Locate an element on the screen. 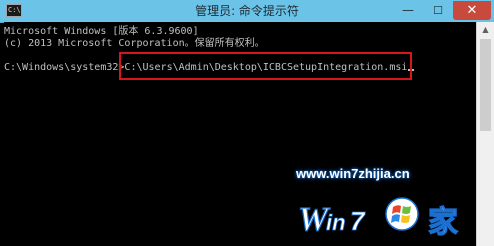  title-bar: C:\ 管理员: 命令提示符 — ☐ ✕ is located at coordinates (247, 11).